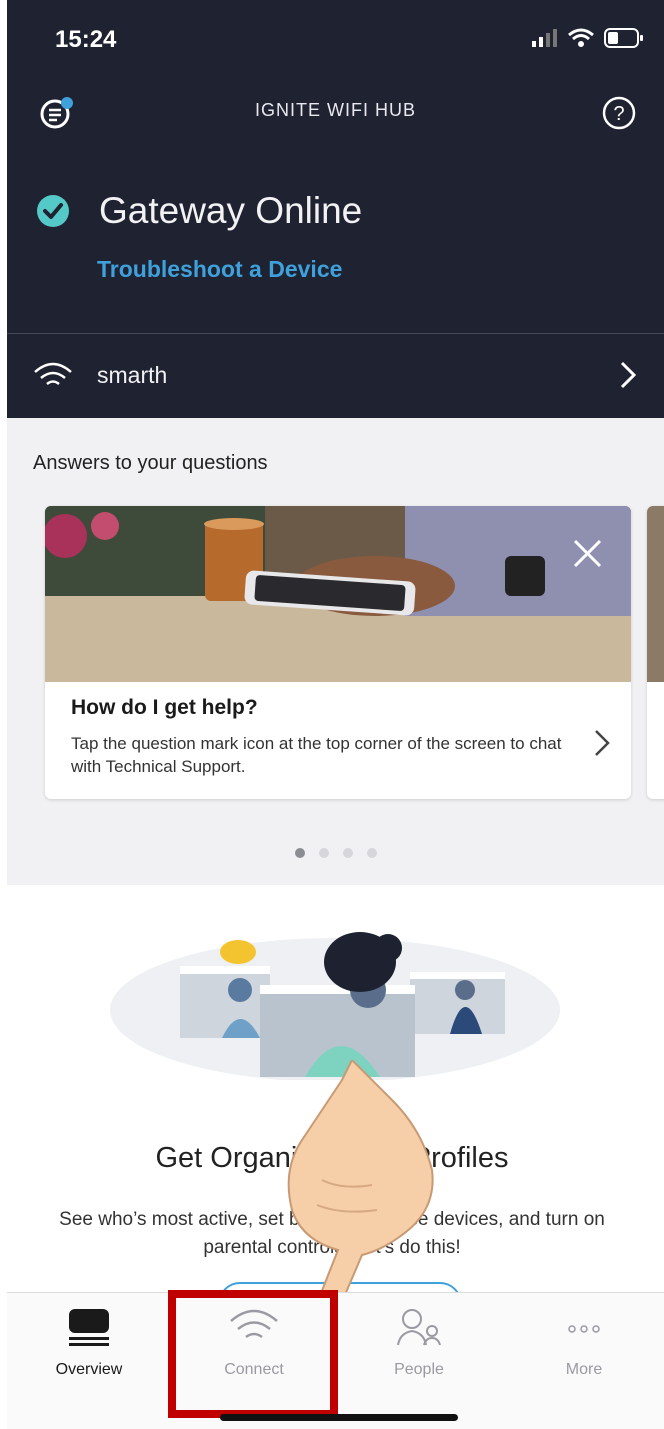  Describe the element at coordinates (583, 1348) in the screenshot. I see `tab-more: More` at that location.